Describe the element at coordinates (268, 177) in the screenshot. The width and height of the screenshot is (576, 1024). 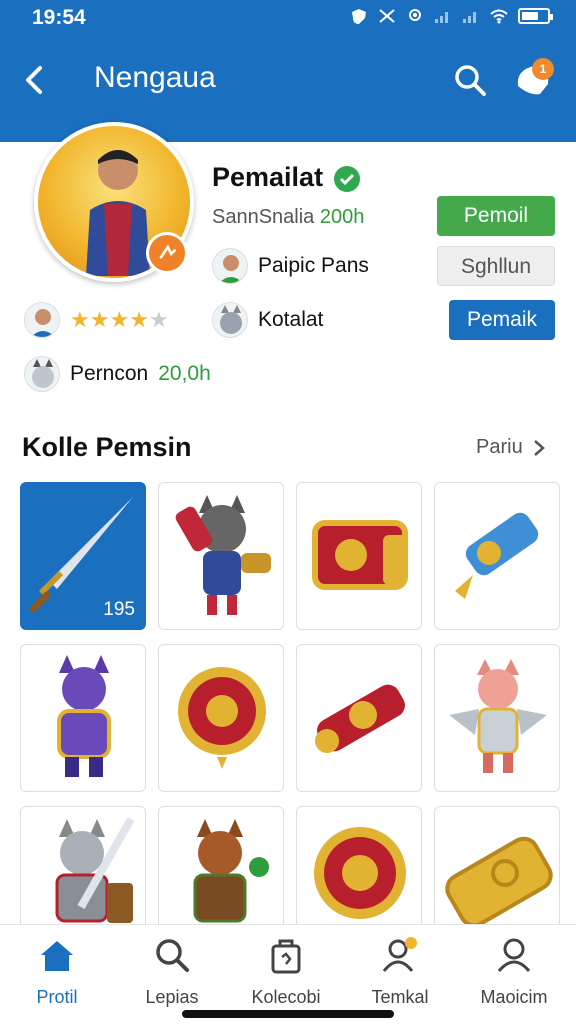
I see `profile-name: Pemailat` at that location.